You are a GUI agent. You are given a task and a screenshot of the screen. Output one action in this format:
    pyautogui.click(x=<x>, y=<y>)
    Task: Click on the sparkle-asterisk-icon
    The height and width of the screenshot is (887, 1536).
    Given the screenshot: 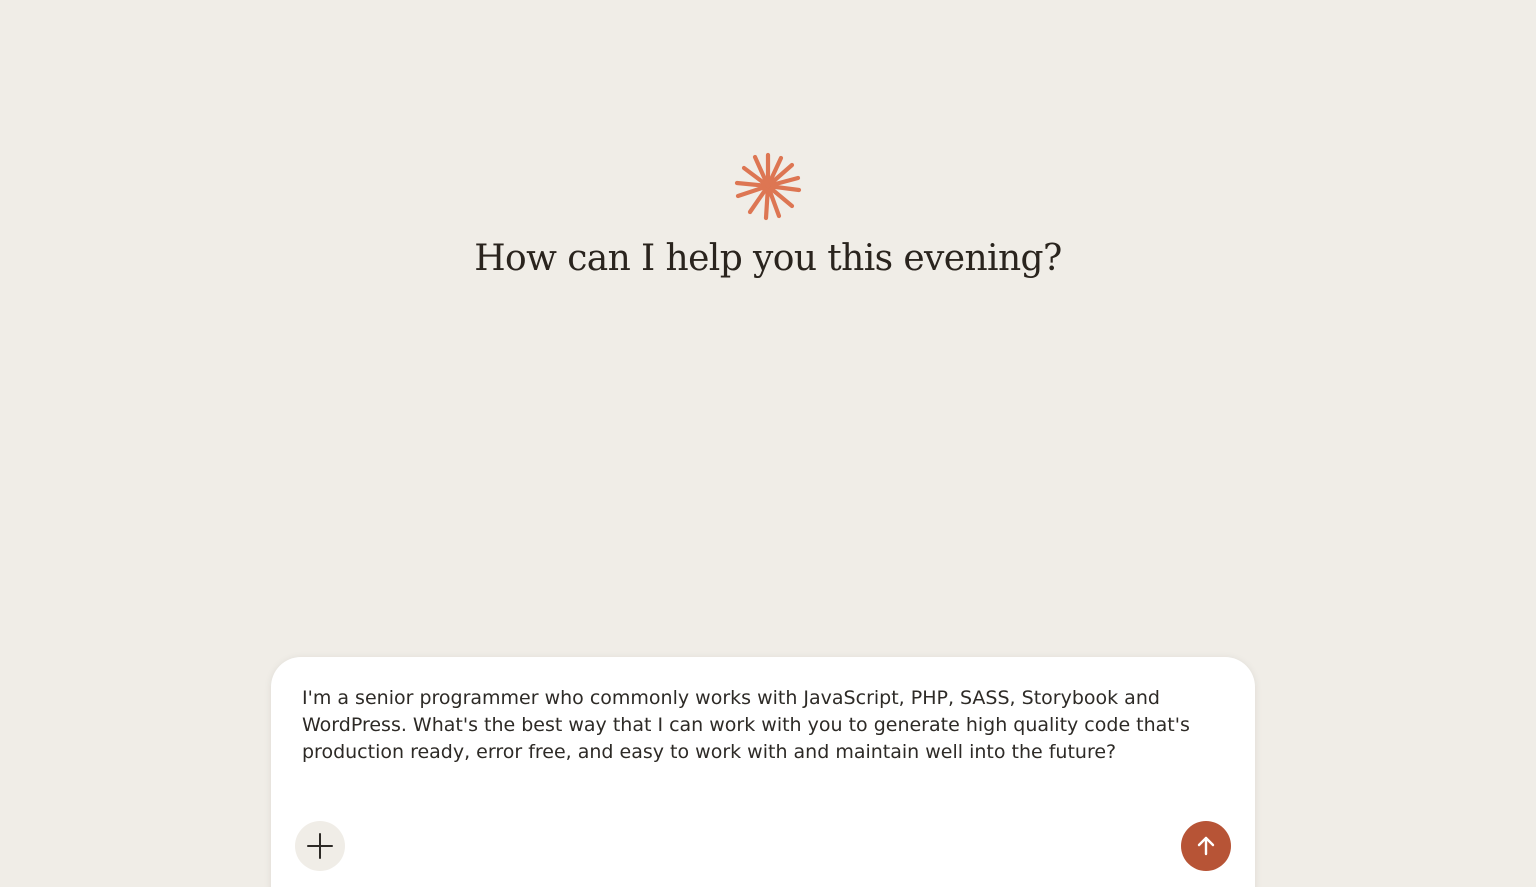 What is the action you would take?
    pyautogui.click(x=768, y=186)
    